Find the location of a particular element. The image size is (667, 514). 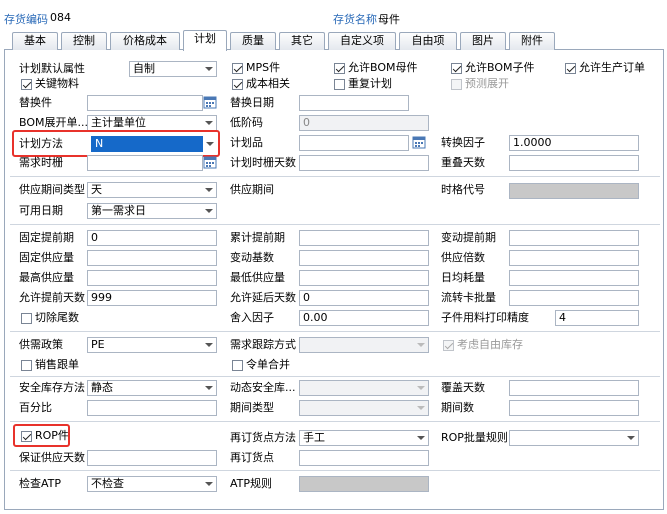

allow-delay-label: 允许延后天数 is located at coordinates (263, 297).